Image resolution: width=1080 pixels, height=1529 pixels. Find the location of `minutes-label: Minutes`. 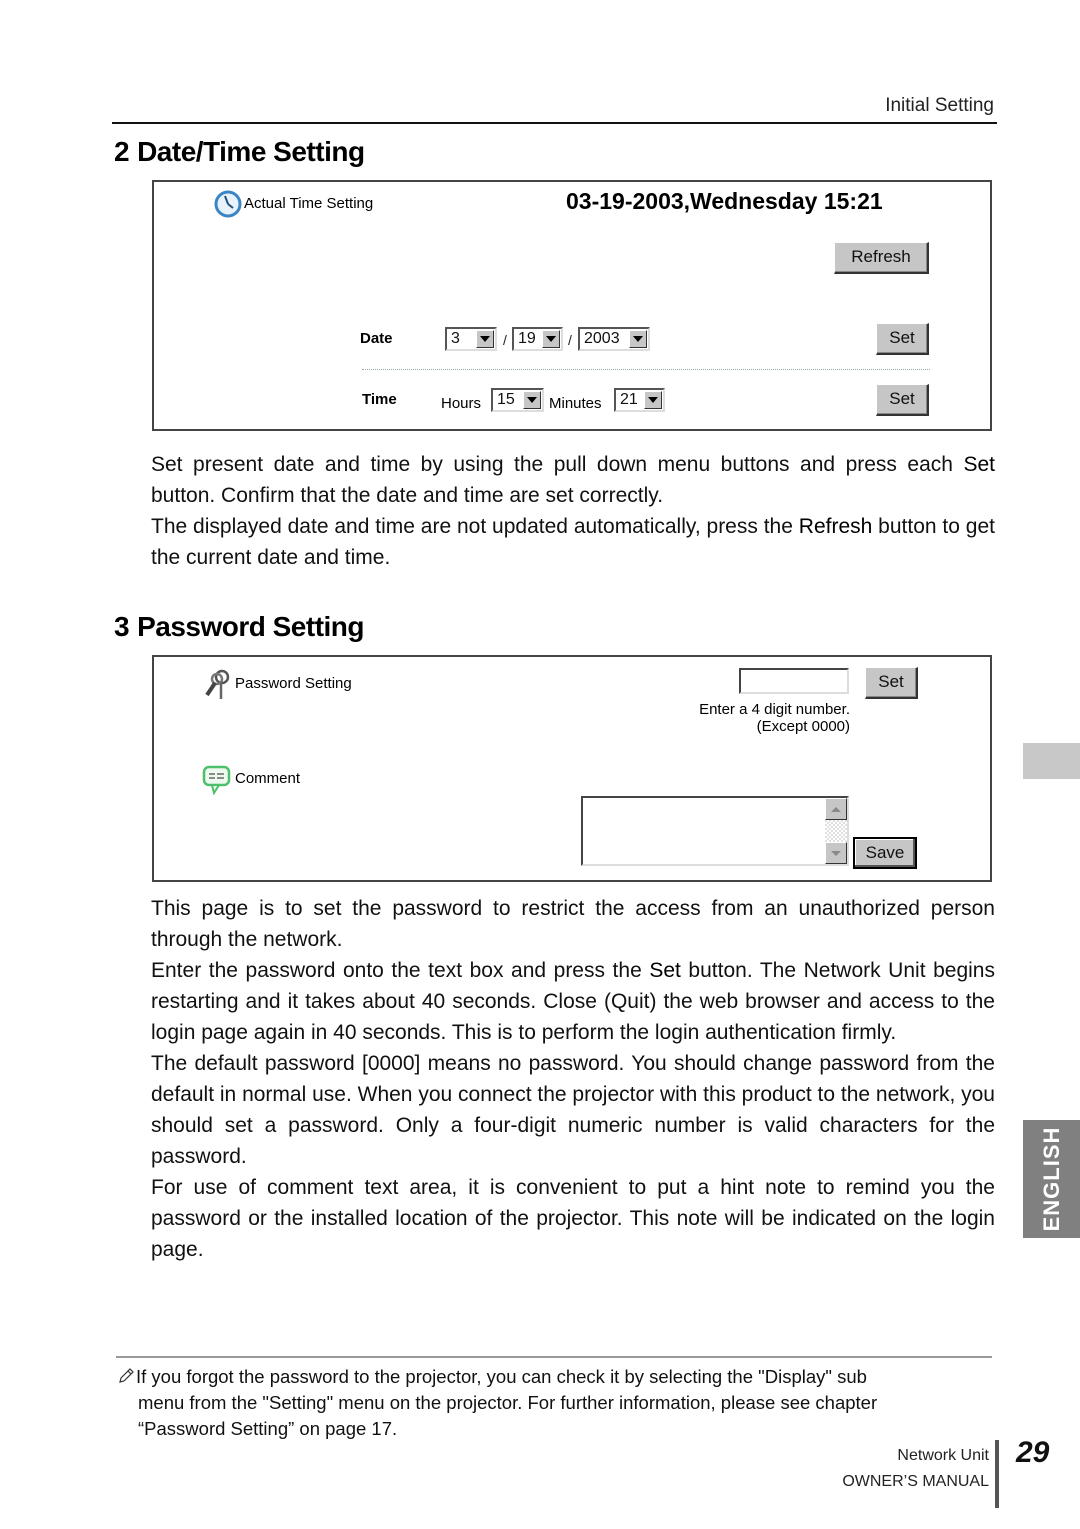

minutes-label: Minutes is located at coordinates (575, 403).